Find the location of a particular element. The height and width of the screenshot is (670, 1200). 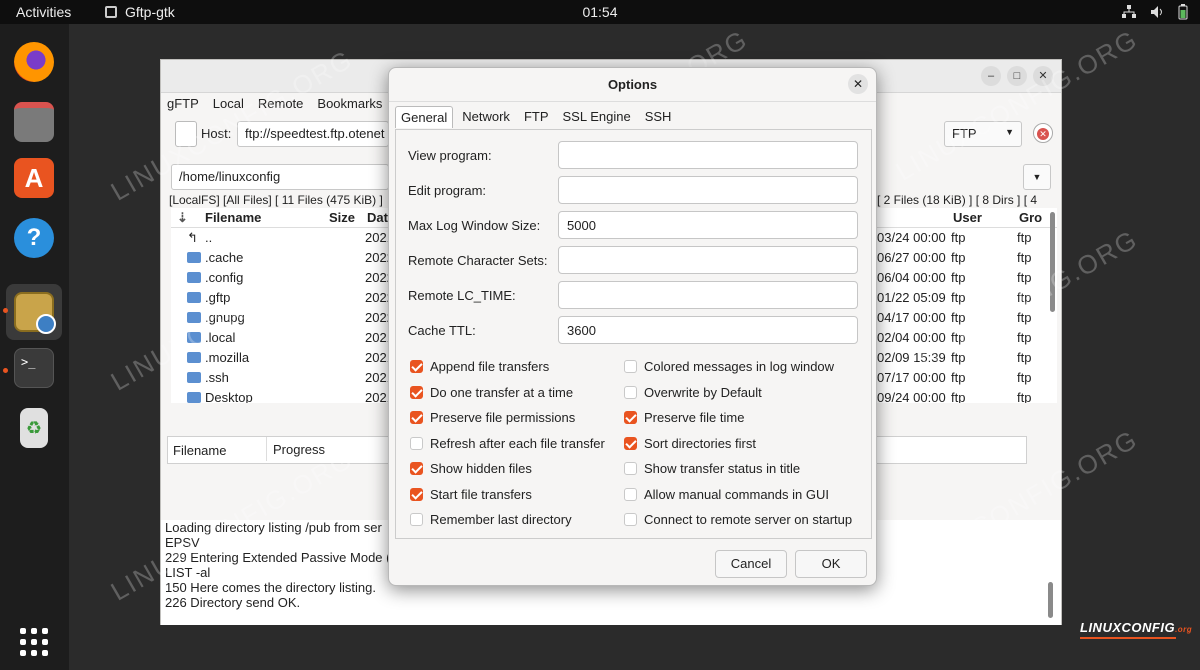

sort-icon: ⇣ is located at coordinates (182, 218).